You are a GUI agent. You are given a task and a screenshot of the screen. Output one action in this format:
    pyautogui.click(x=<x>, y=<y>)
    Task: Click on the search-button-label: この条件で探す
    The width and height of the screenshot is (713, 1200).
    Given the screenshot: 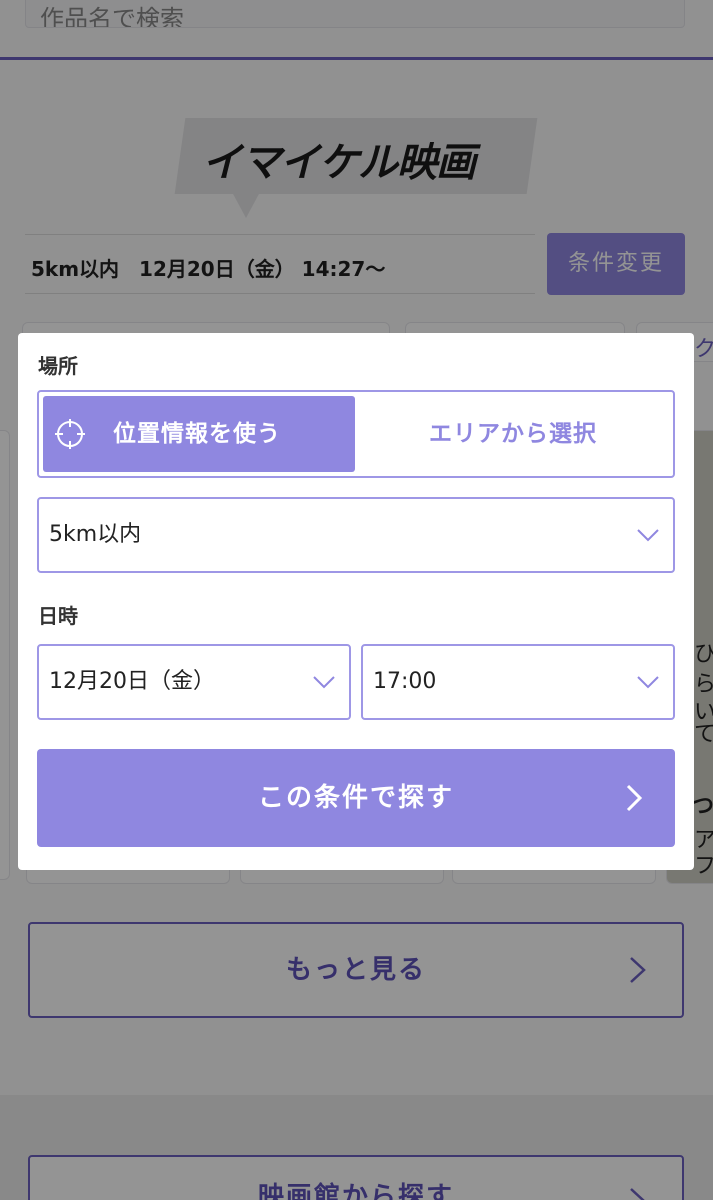 What is the action you would take?
    pyautogui.click(x=355, y=798)
    